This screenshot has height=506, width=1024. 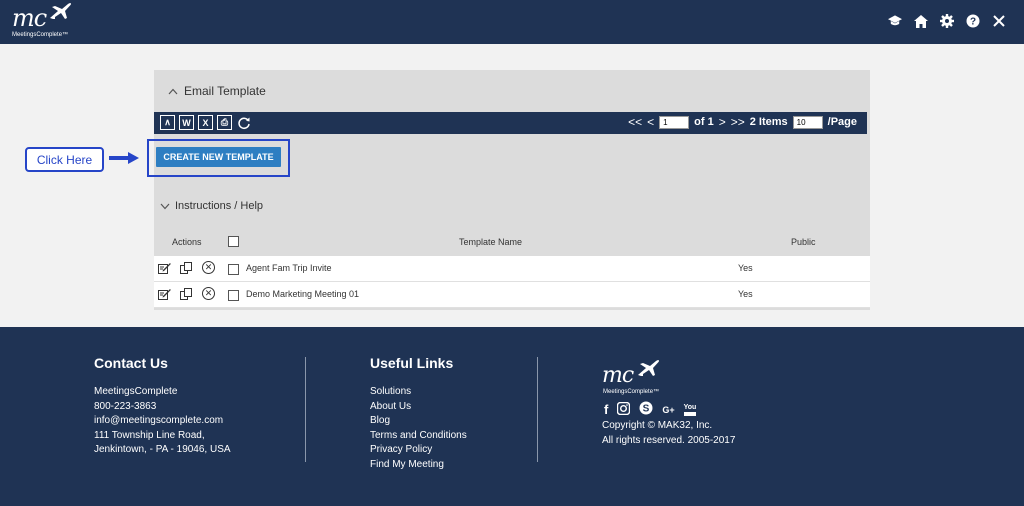 I want to click on contact-phone: 800-223-3863, so click(x=125, y=406).